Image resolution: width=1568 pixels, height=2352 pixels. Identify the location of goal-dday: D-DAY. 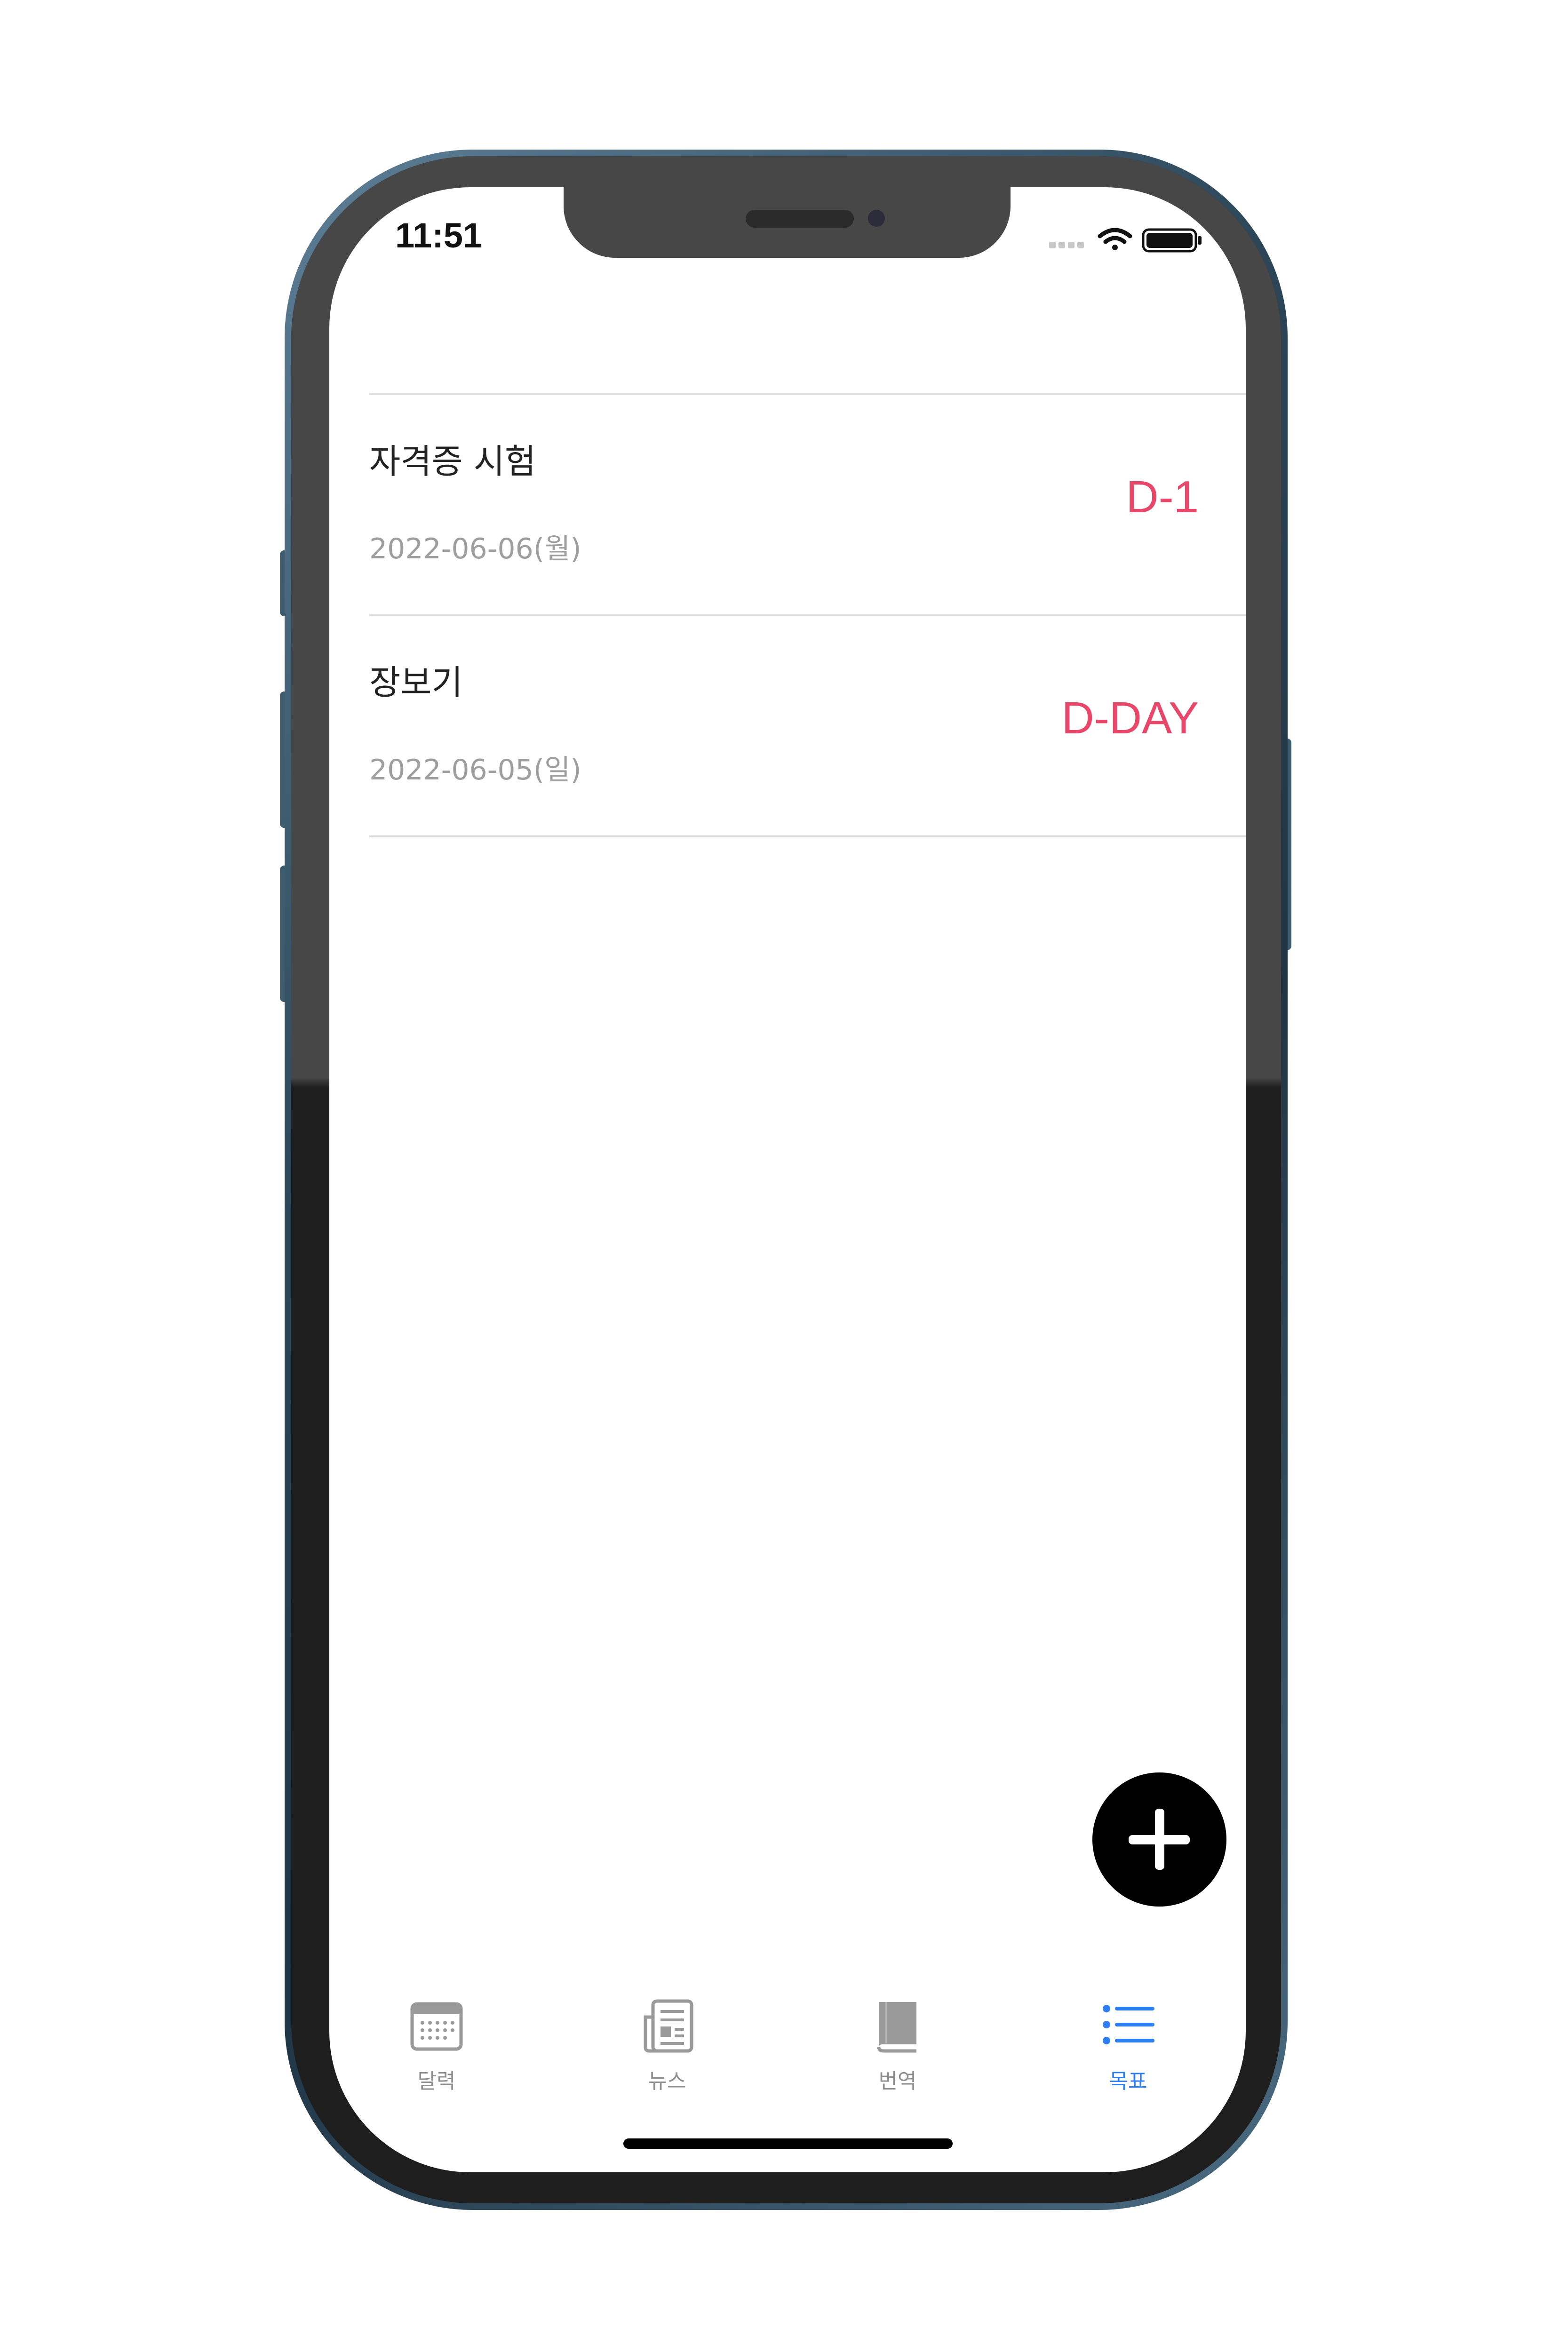
(1130, 718).